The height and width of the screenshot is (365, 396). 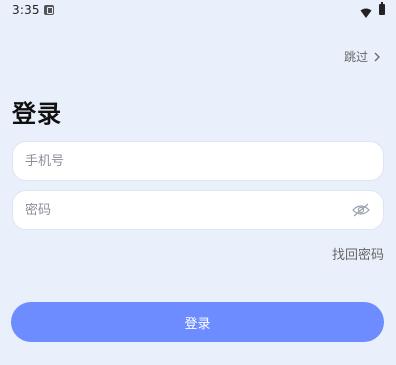 I want to click on status-bar: 3:35, so click(x=198, y=11).